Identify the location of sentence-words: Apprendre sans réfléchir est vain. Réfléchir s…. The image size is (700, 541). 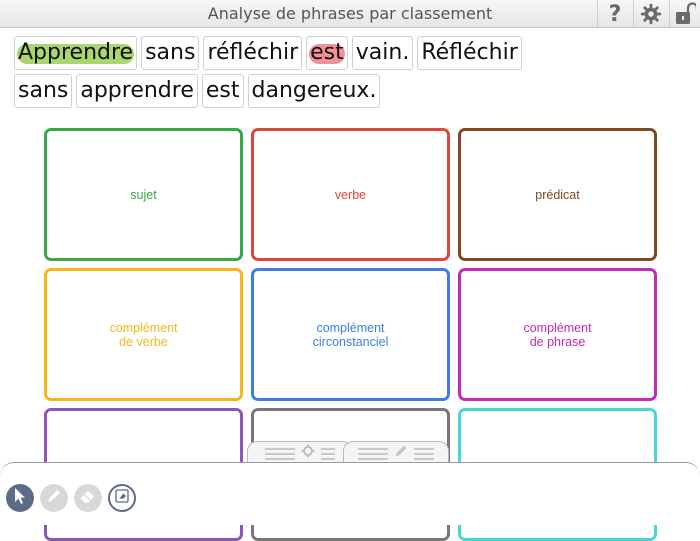
(294, 72).